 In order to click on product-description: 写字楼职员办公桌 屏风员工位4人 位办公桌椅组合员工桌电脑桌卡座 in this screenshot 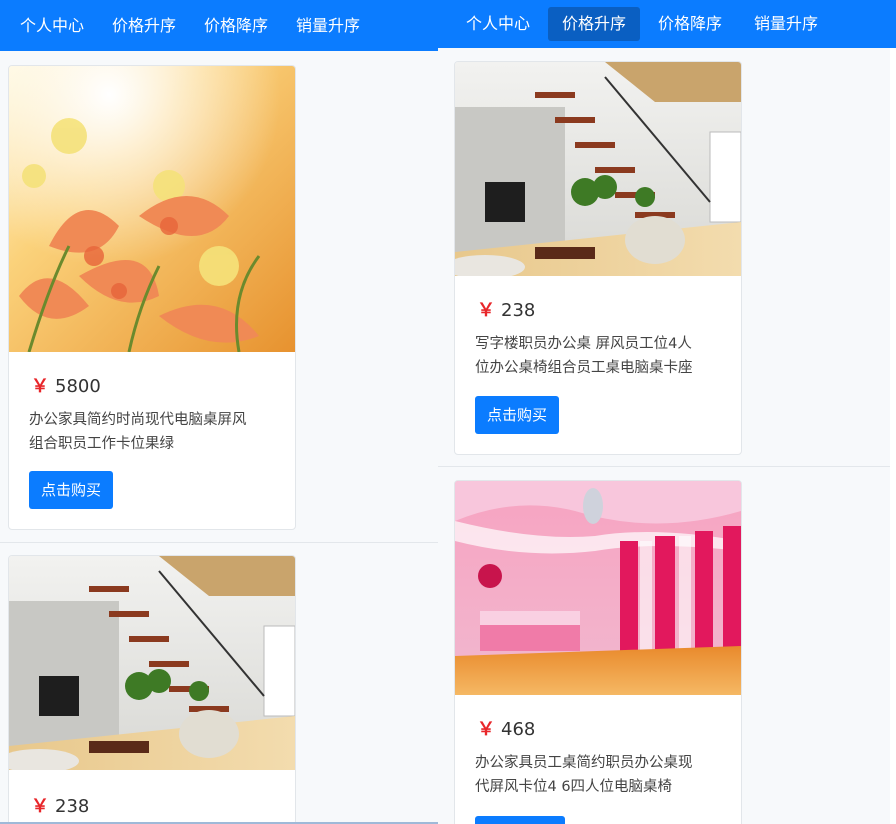, I will do `click(603, 356)`.